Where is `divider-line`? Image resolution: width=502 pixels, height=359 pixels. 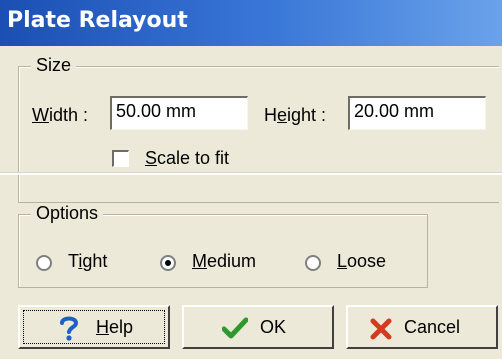
divider-line is located at coordinates (251, 173).